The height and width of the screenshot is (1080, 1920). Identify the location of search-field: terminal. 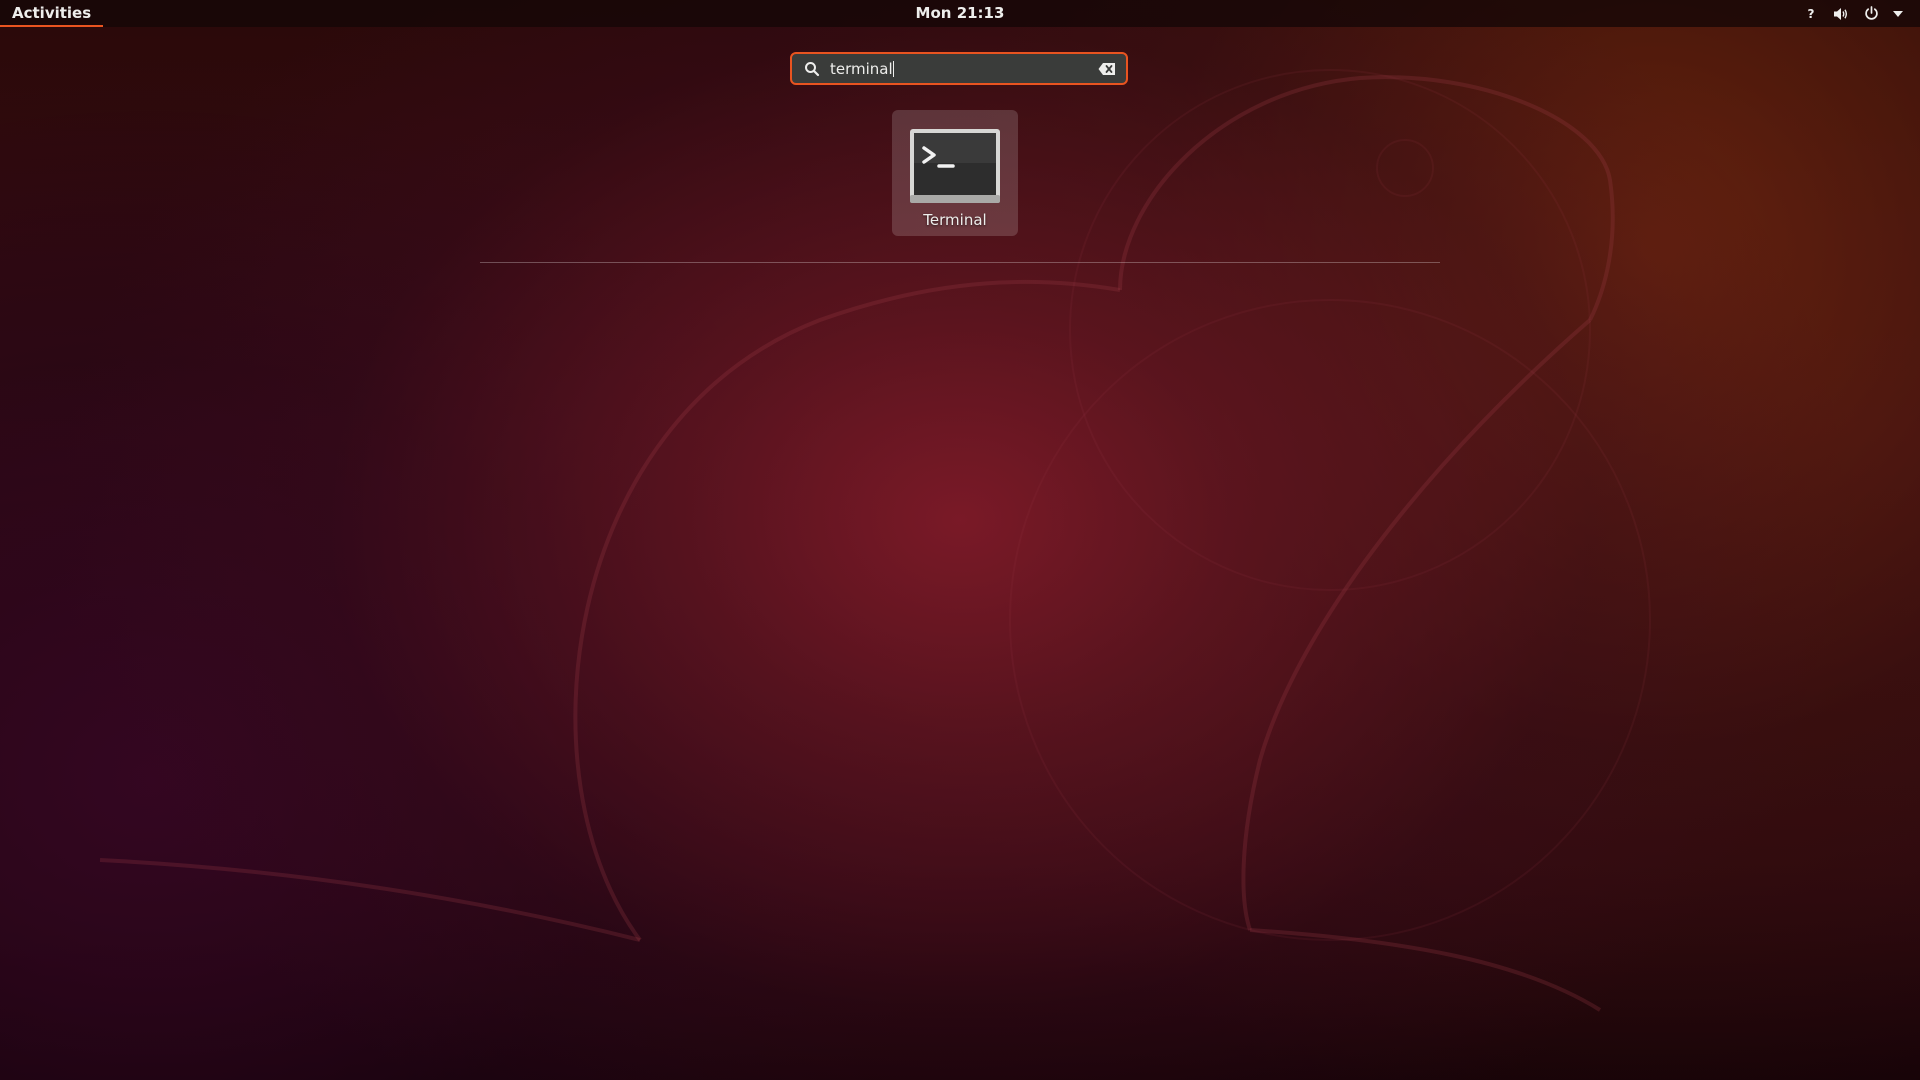
(964, 68).